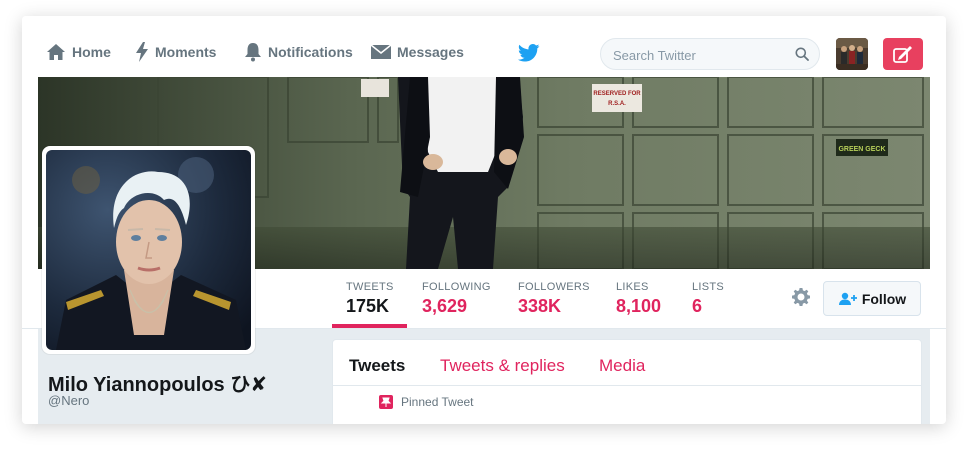  Describe the element at coordinates (484, 46) in the screenshot. I see `top-nav-bar: Home Moments Notifications Messages` at that location.